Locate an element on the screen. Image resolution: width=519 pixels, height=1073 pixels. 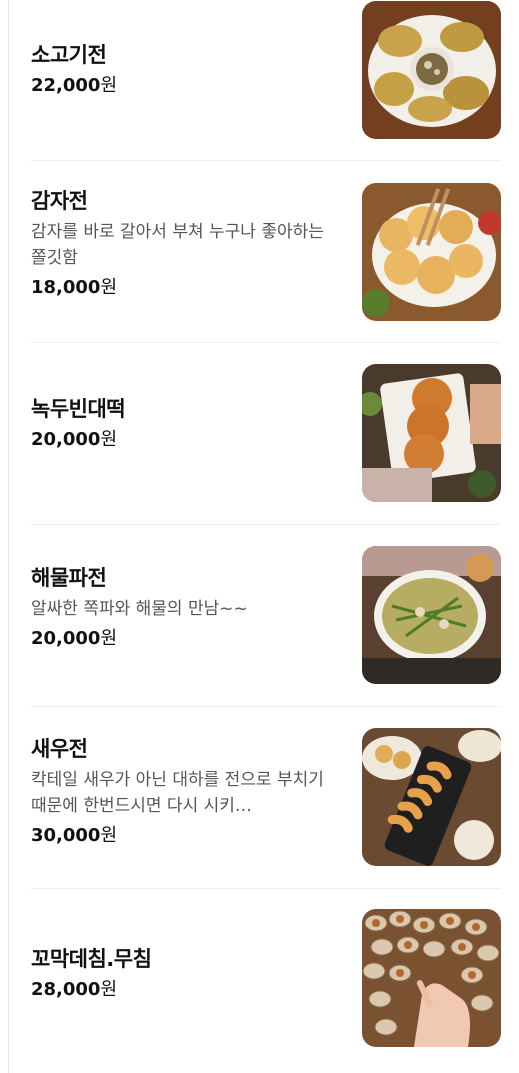
menu-item-text: 해물파전 알싸한 쪽파와 해물의 만남~~ 20,000원 is located at coordinates (183, 607).